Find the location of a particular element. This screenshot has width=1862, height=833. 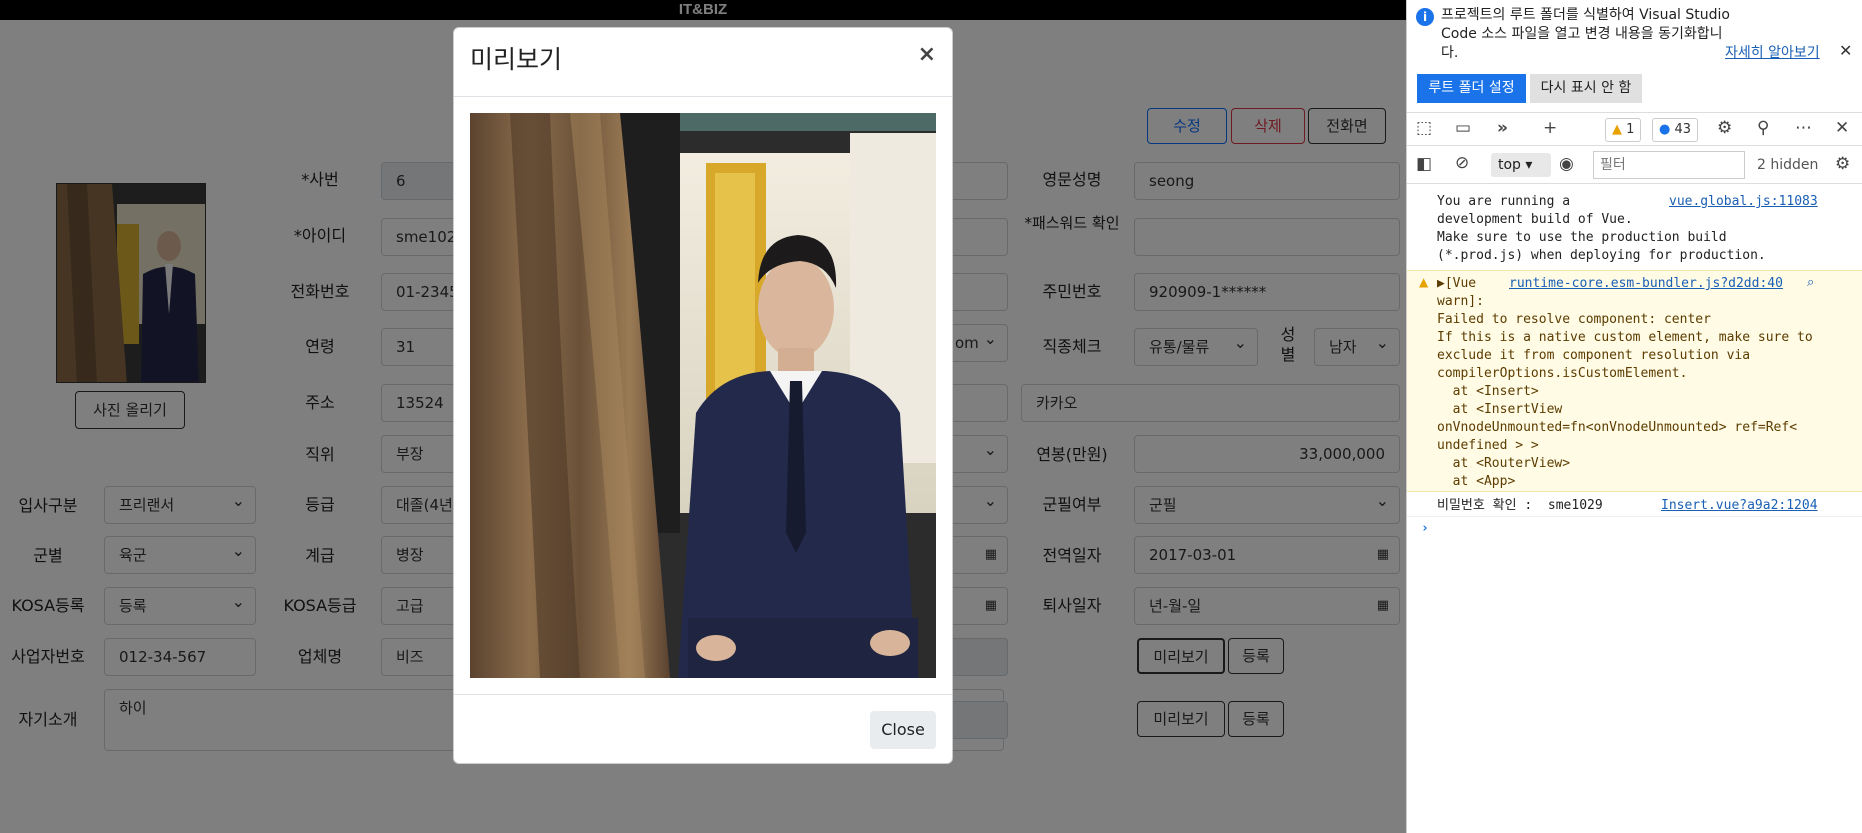

warning-line: undefined > > is located at coordinates (1488, 445).